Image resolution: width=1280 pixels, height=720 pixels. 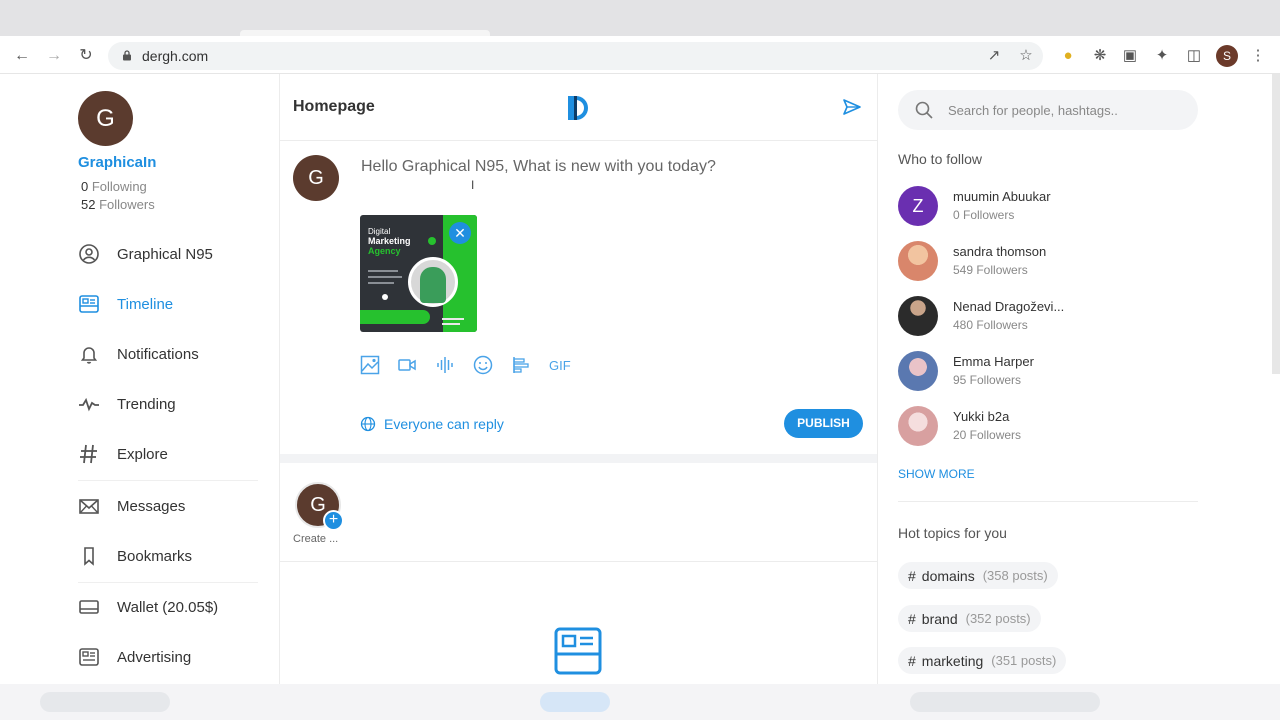 I want to click on extension-gear-icon: ❋, so click(x=1100, y=56).